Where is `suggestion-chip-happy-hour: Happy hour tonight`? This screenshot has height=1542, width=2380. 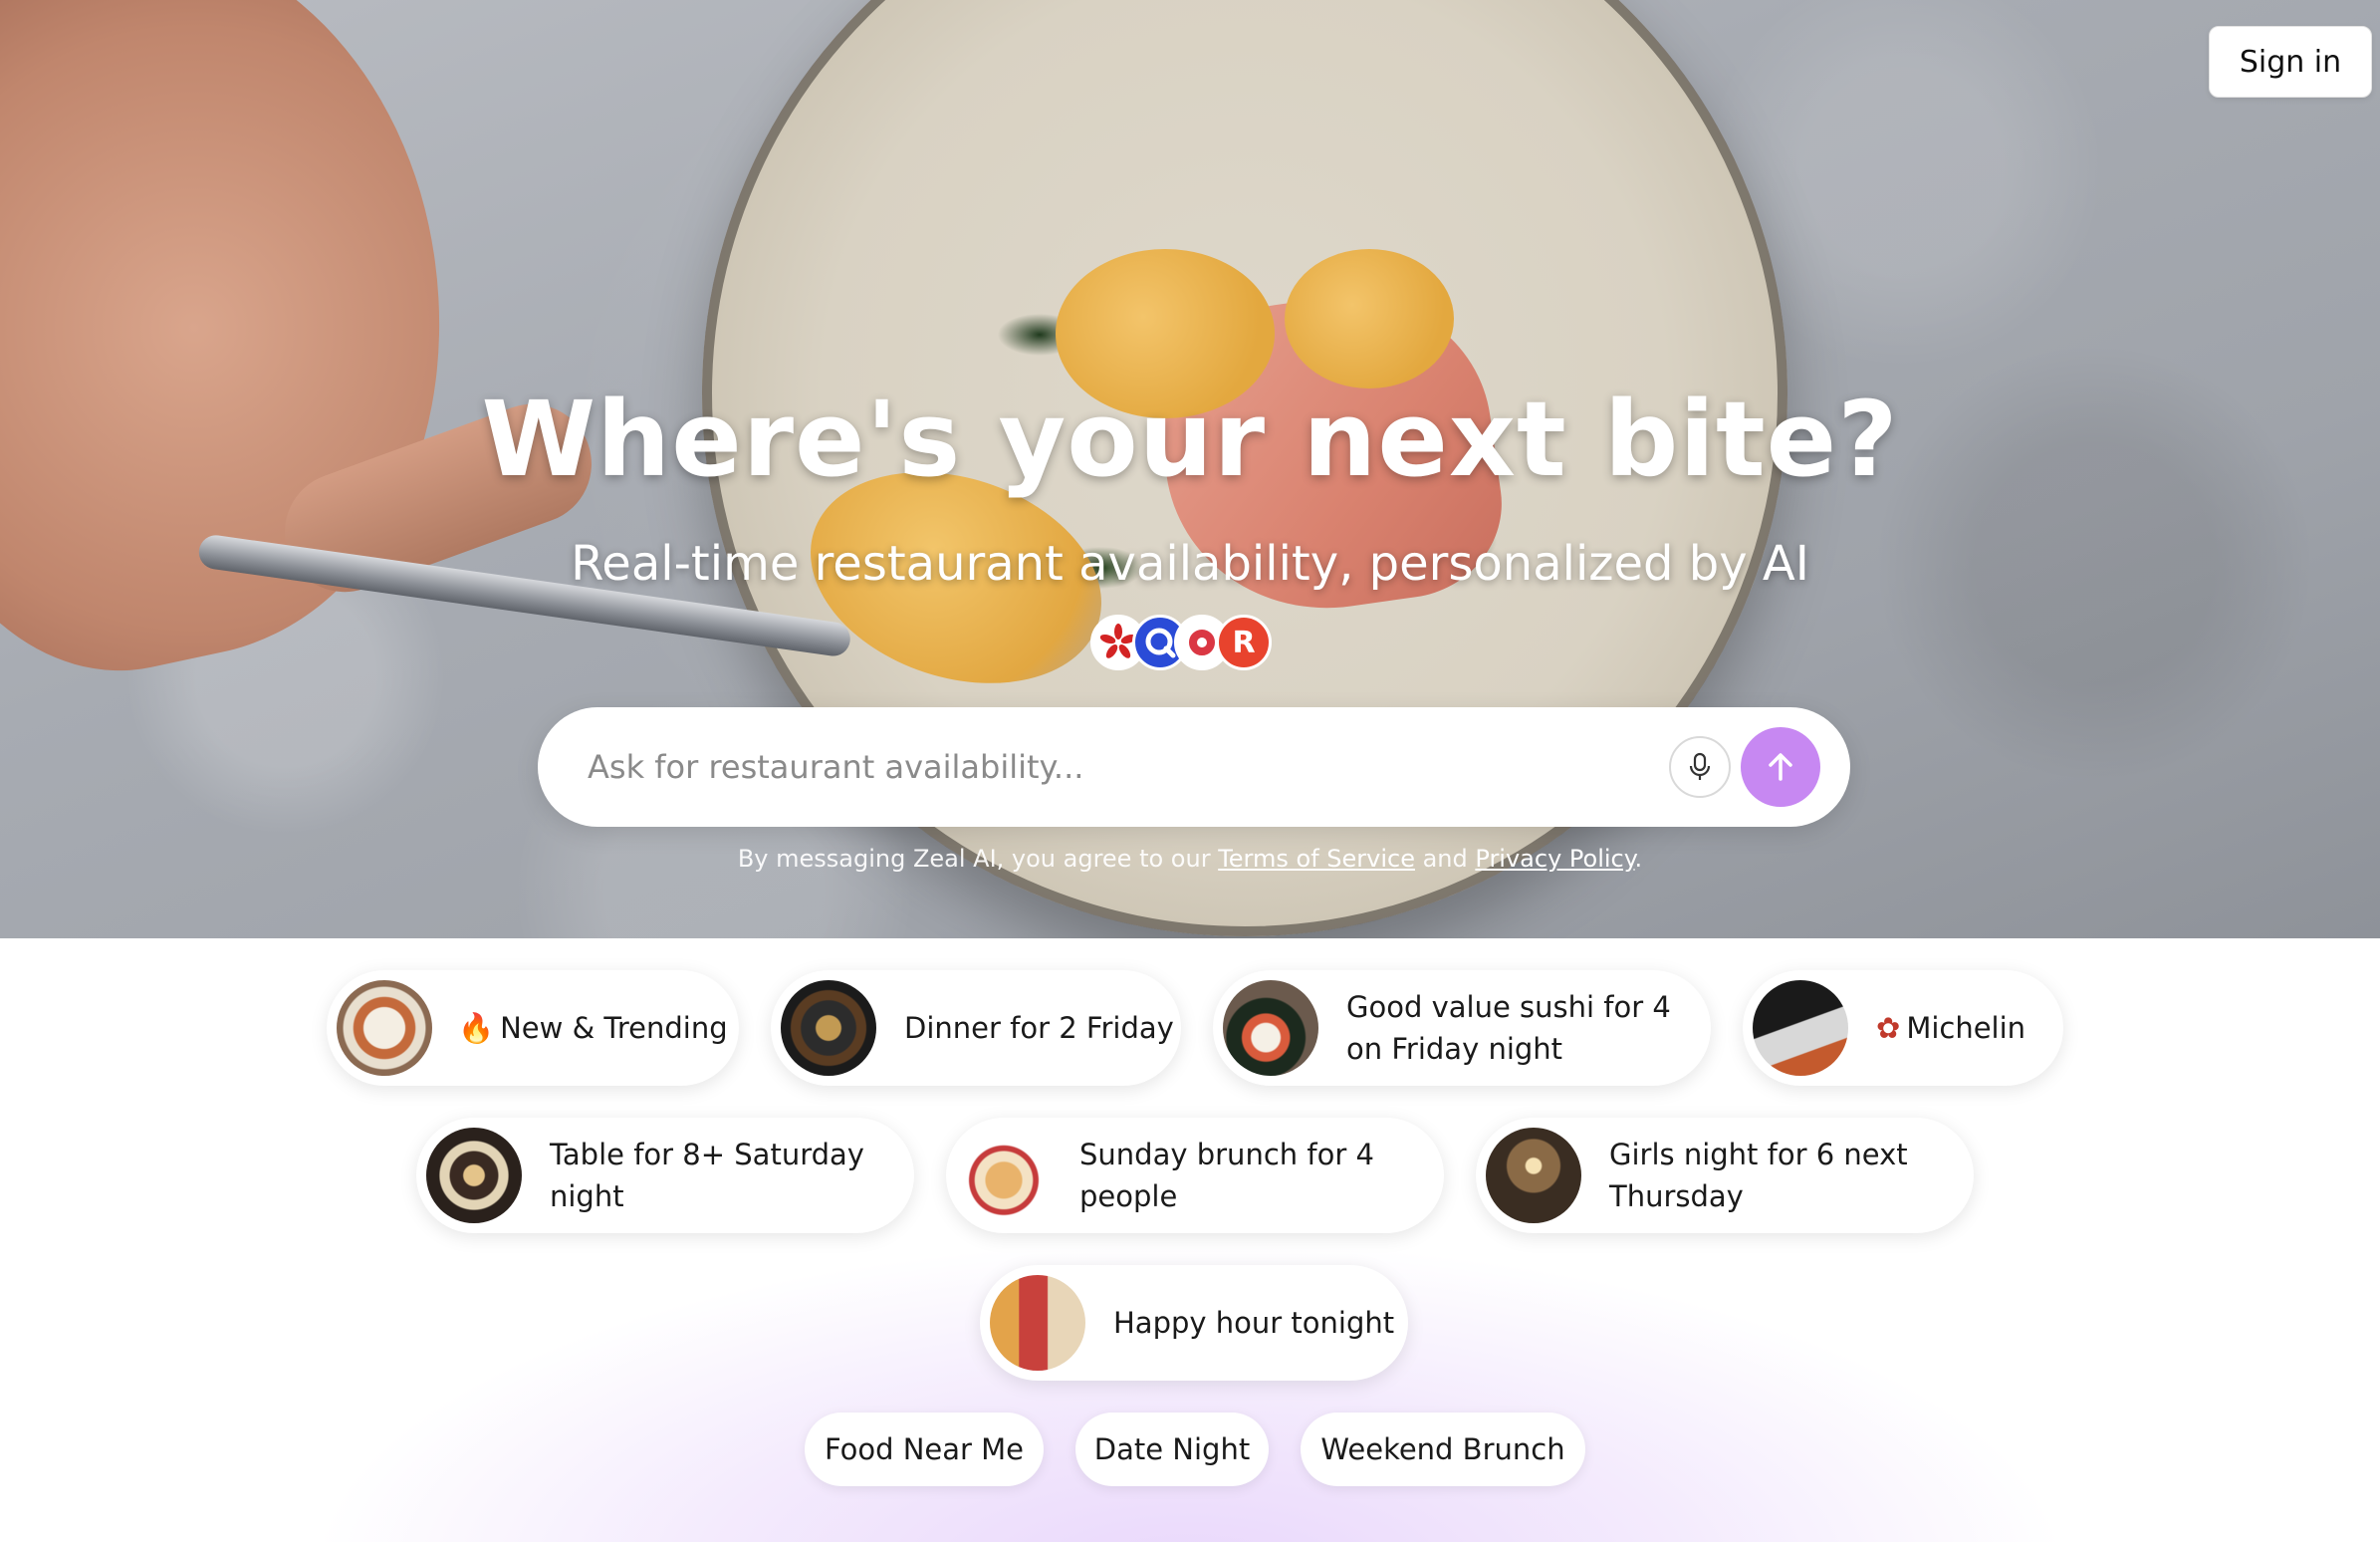 suggestion-chip-happy-hour: Happy hour tonight is located at coordinates (1194, 1323).